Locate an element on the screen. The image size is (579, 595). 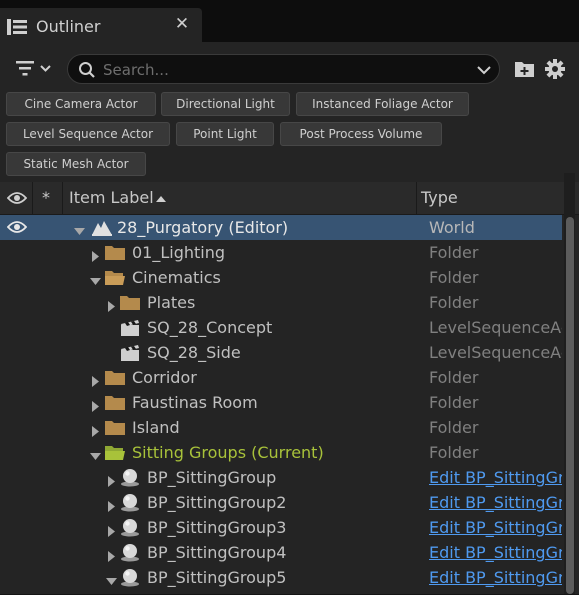
tree-row-folder: Faustinas Room Folder is located at coordinates (281, 402).